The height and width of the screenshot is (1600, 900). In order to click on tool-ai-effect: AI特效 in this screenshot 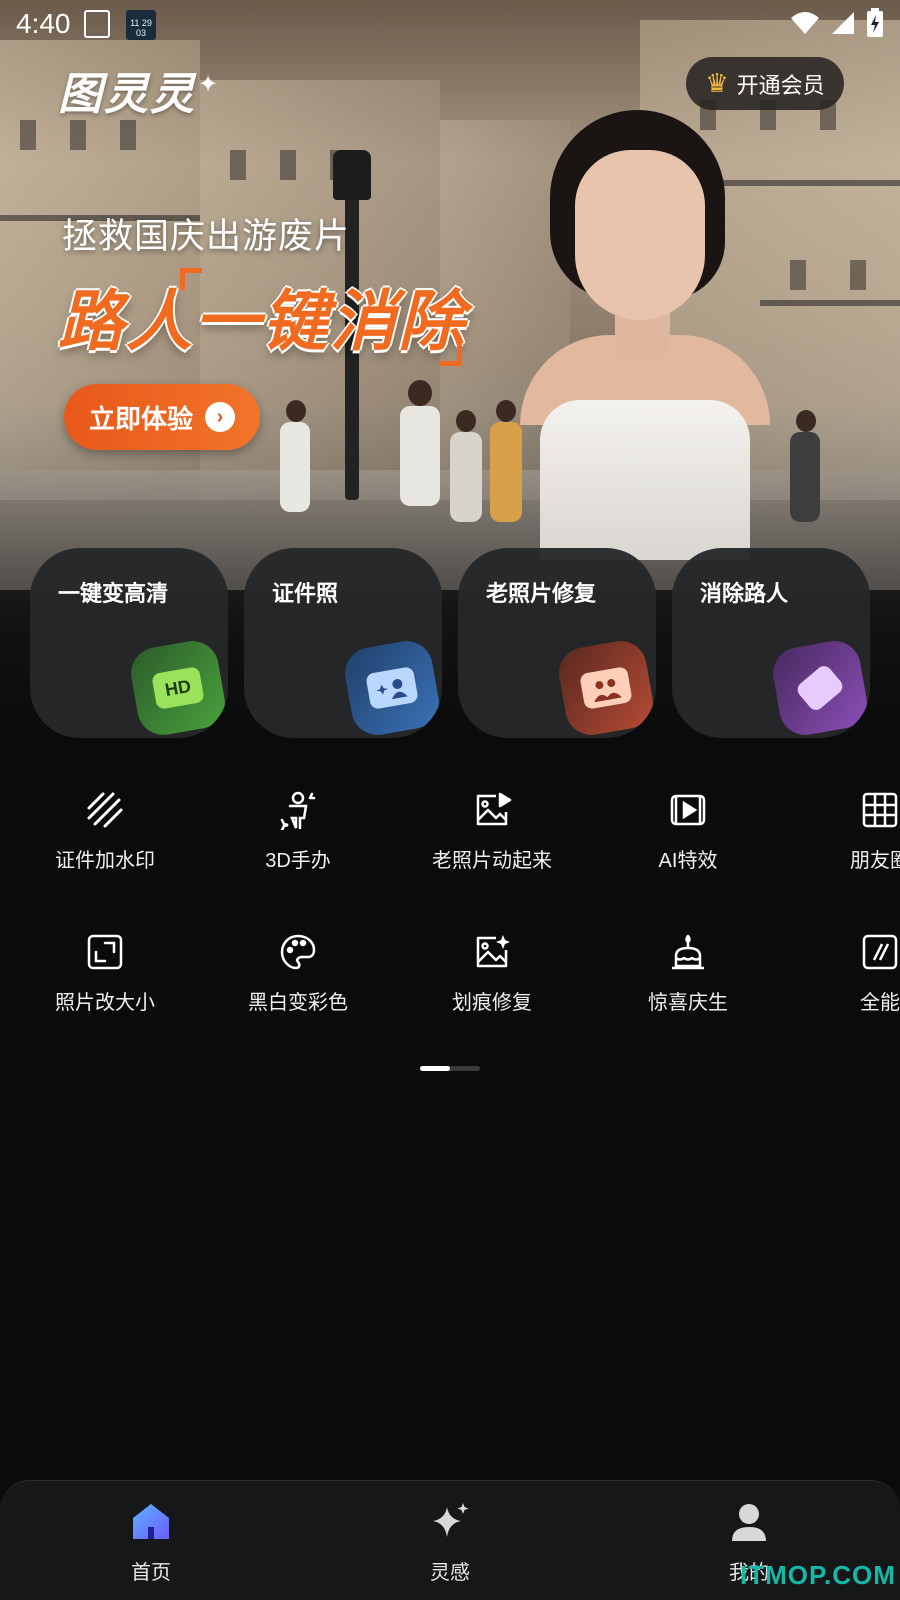, I will do `click(688, 840)`.